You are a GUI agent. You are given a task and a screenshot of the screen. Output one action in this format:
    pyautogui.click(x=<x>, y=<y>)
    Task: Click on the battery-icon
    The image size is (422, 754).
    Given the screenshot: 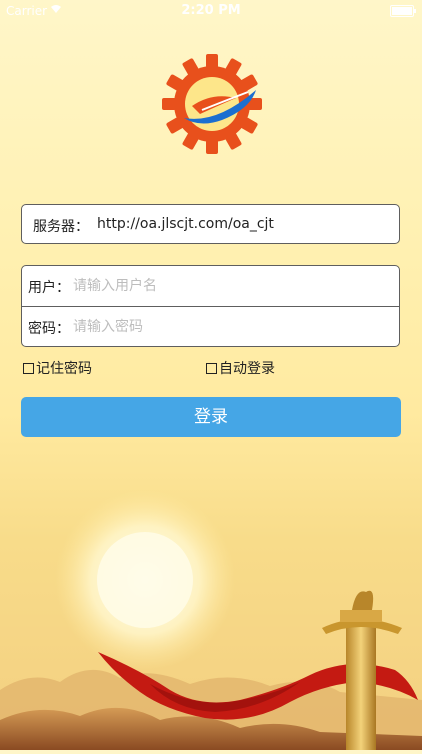 What is the action you would take?
    pyautogui.click(x=403, y=11)
    